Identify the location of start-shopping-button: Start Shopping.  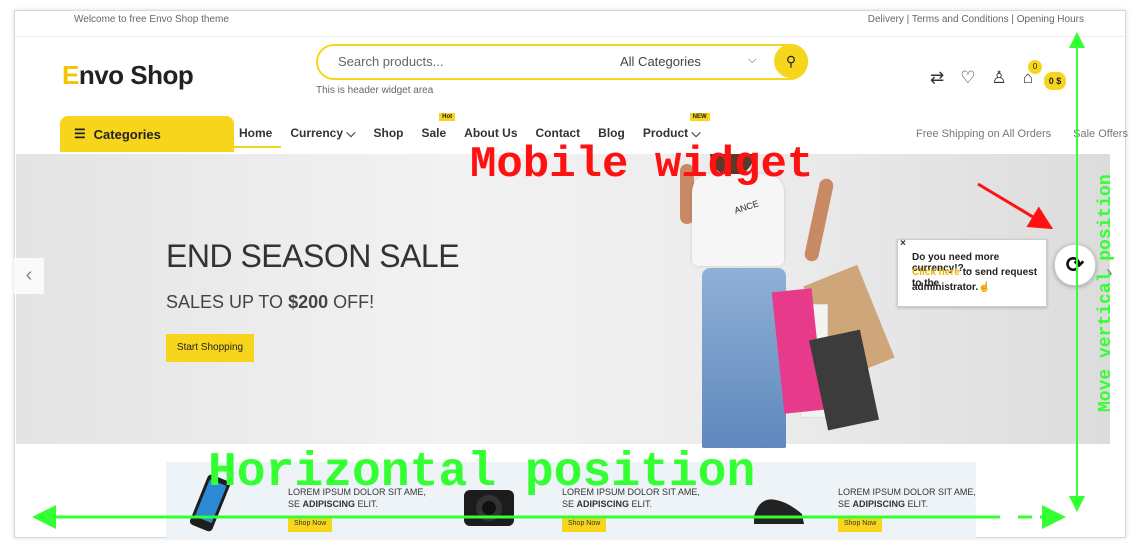
(210, 348).